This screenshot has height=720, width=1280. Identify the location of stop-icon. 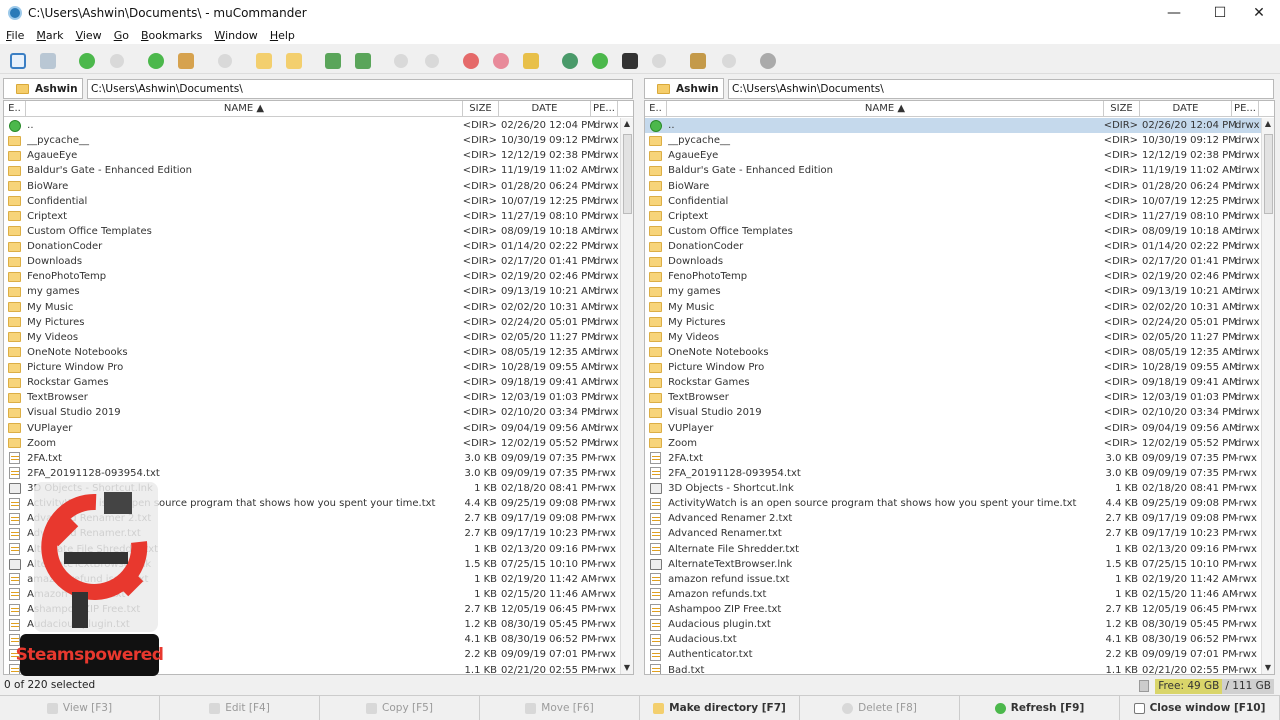
(225, 61).